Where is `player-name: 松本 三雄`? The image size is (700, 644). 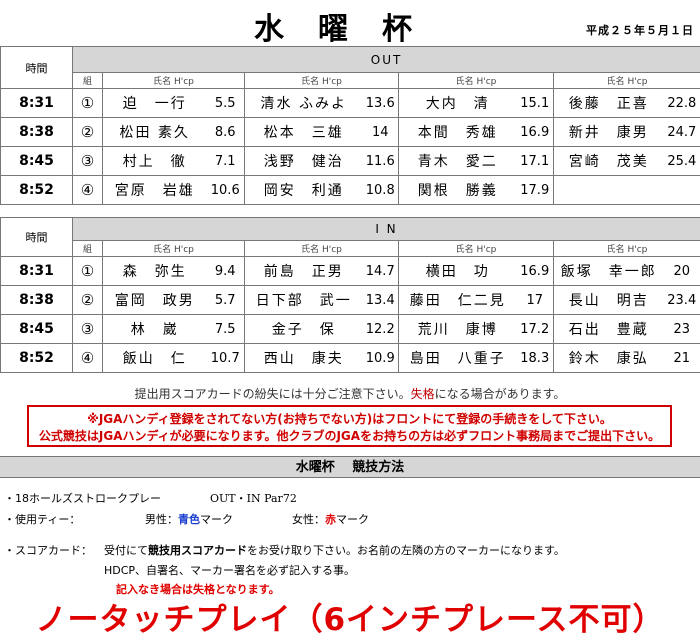 player-name: 松本 三雄 is located at coordinates (303, 132).